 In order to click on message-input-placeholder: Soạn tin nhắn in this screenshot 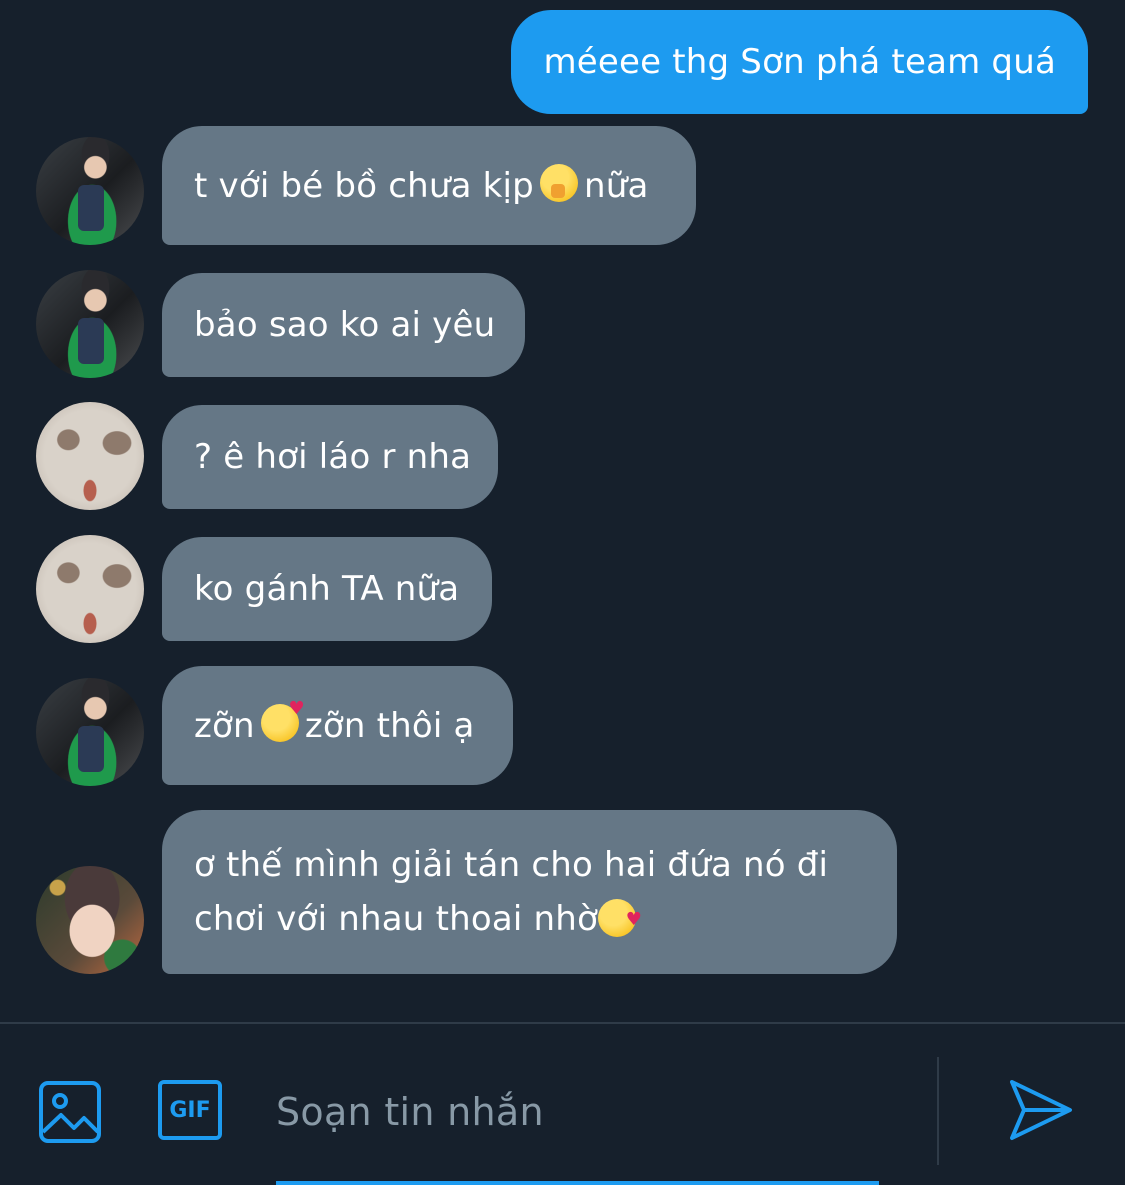, I will do `click(410, 1112)`.